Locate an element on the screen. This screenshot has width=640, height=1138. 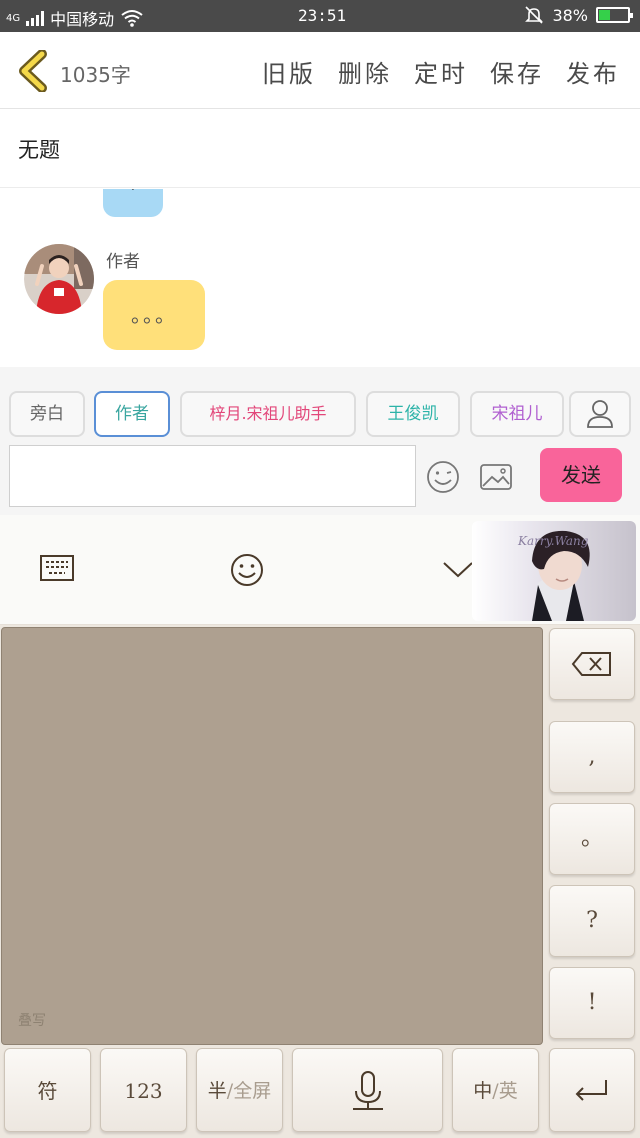
back-arrow-icon is located at coordinates (34, 71).